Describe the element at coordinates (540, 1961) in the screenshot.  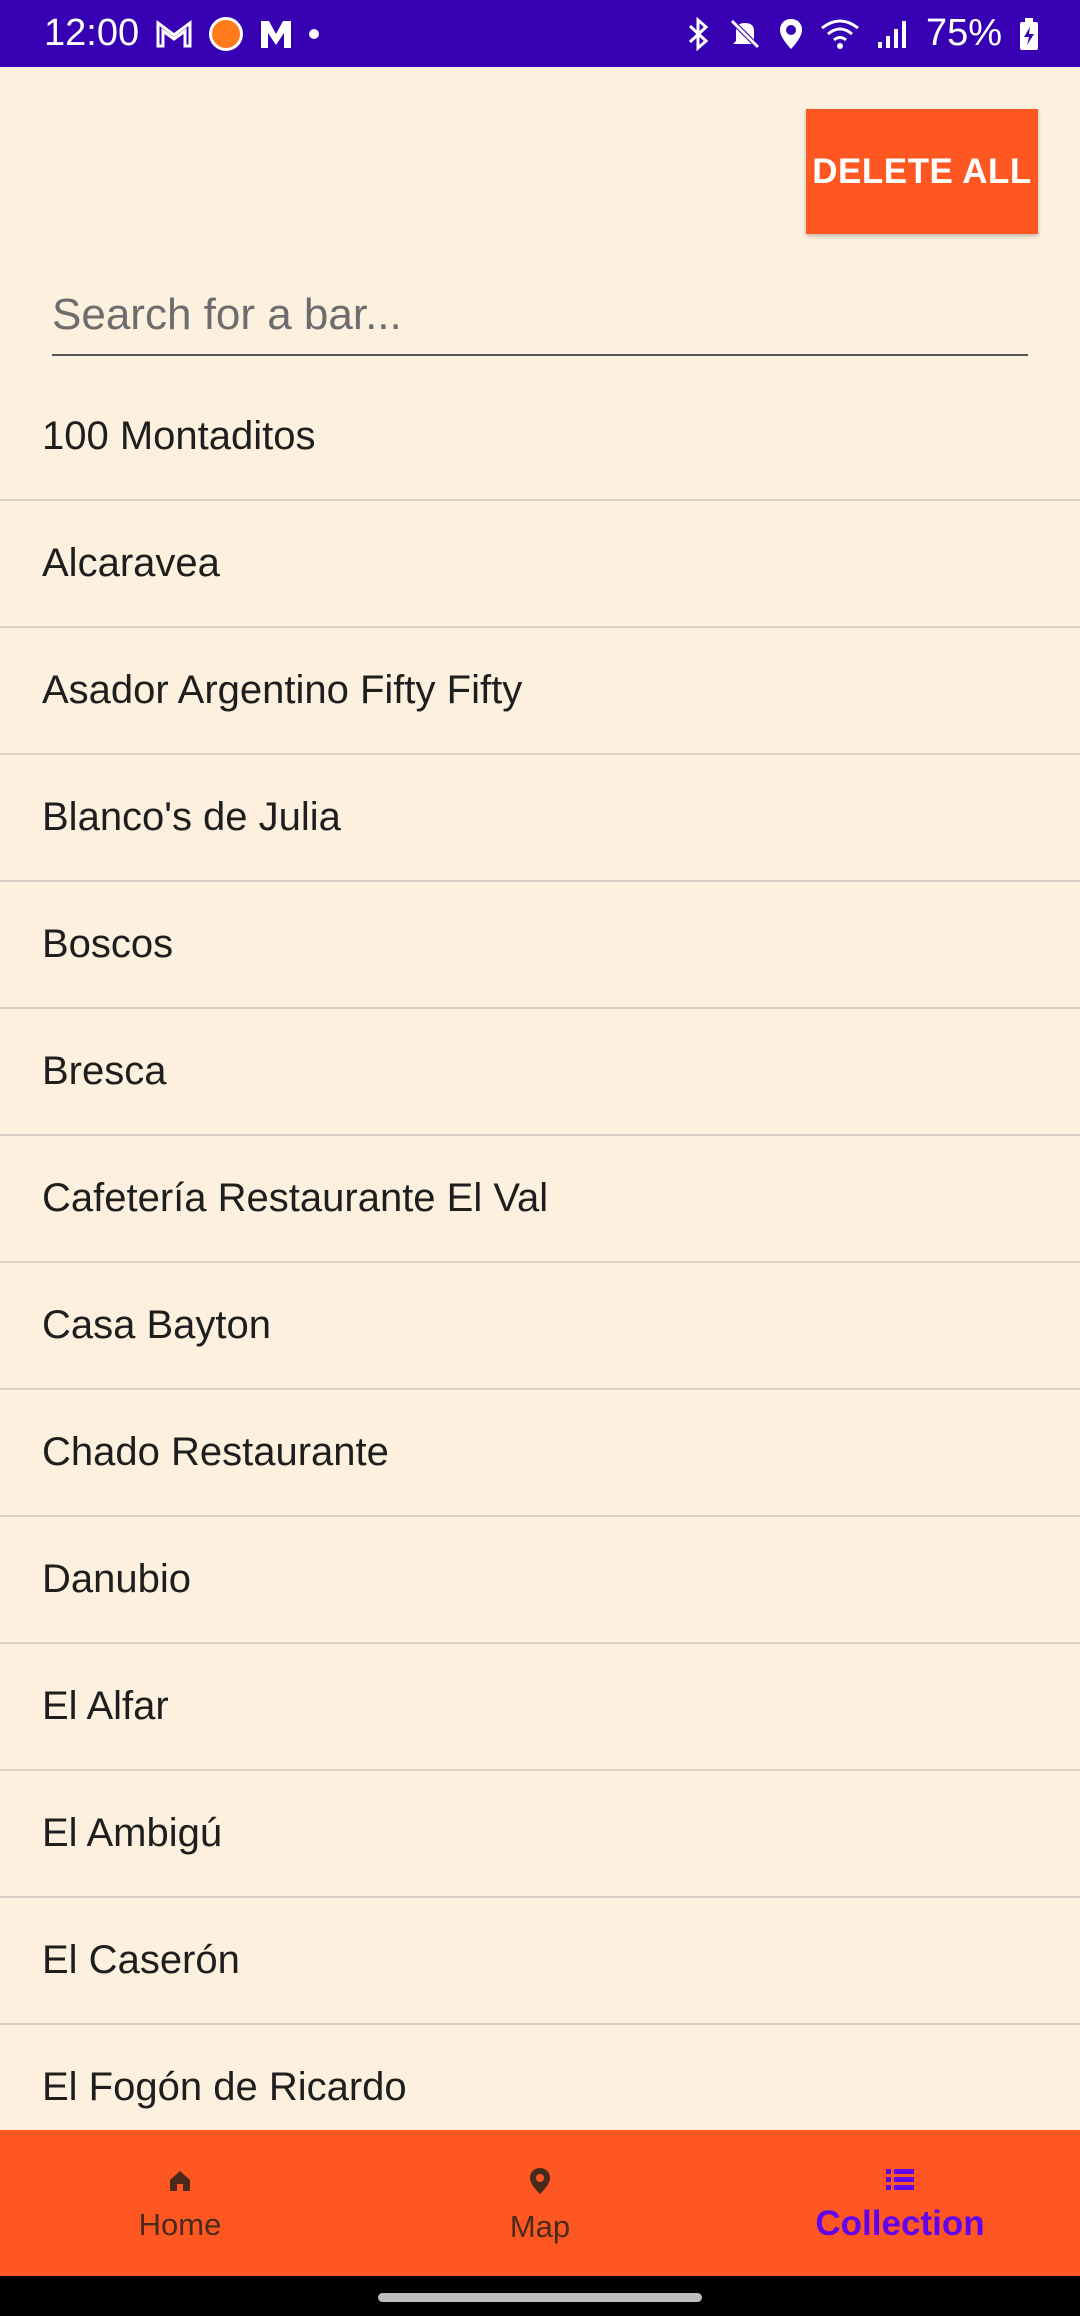
I see `list-item: El Caserón` at that location.